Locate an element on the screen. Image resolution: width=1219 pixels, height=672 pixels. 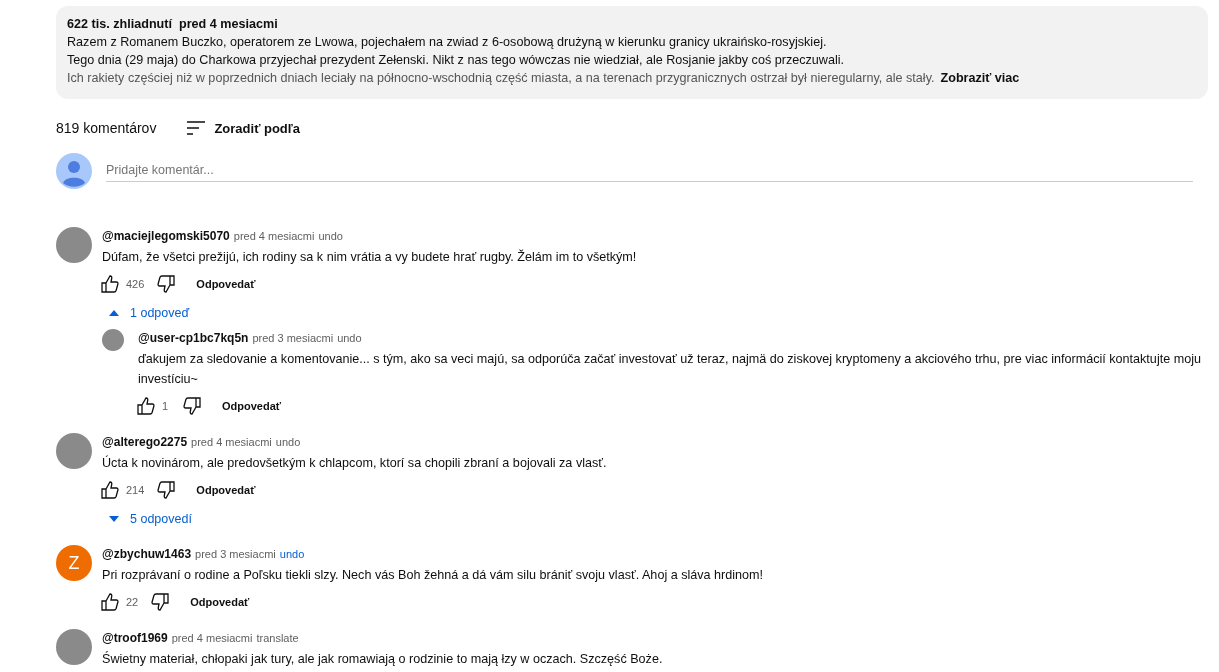
avatar-icon: Z is located at coordinates (74, 563).